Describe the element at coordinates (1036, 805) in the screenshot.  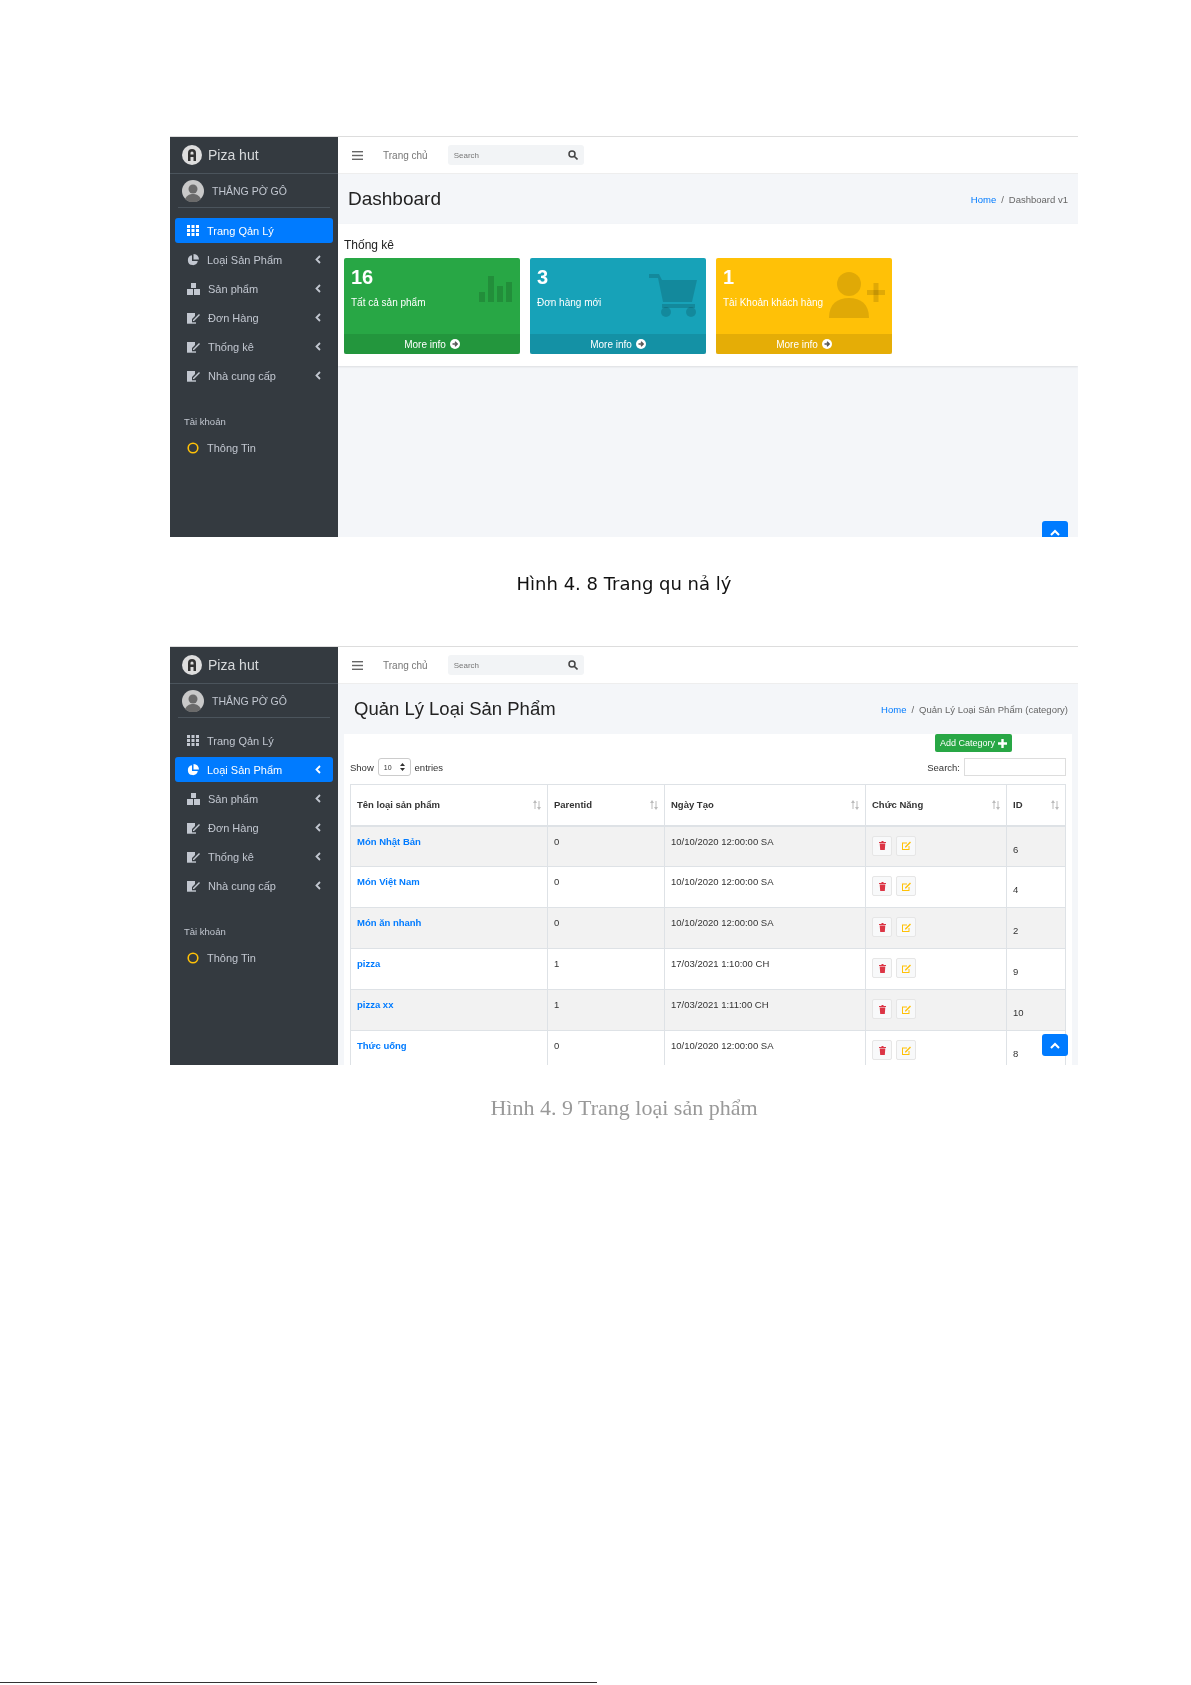
I see `column-header: ID` at that location.